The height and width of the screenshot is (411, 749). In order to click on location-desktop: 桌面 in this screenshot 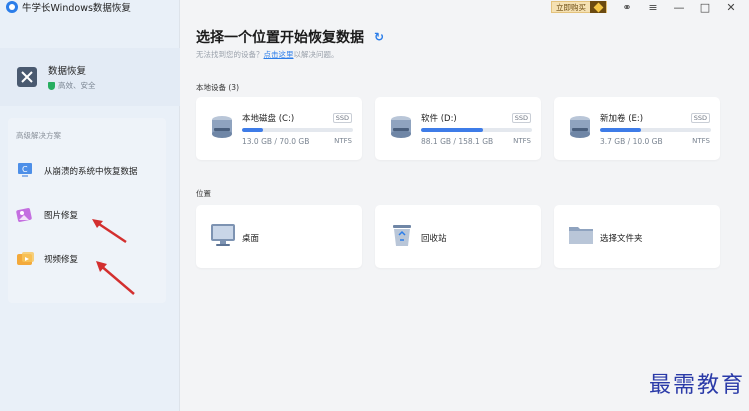, I will do `click(279, 236)`.